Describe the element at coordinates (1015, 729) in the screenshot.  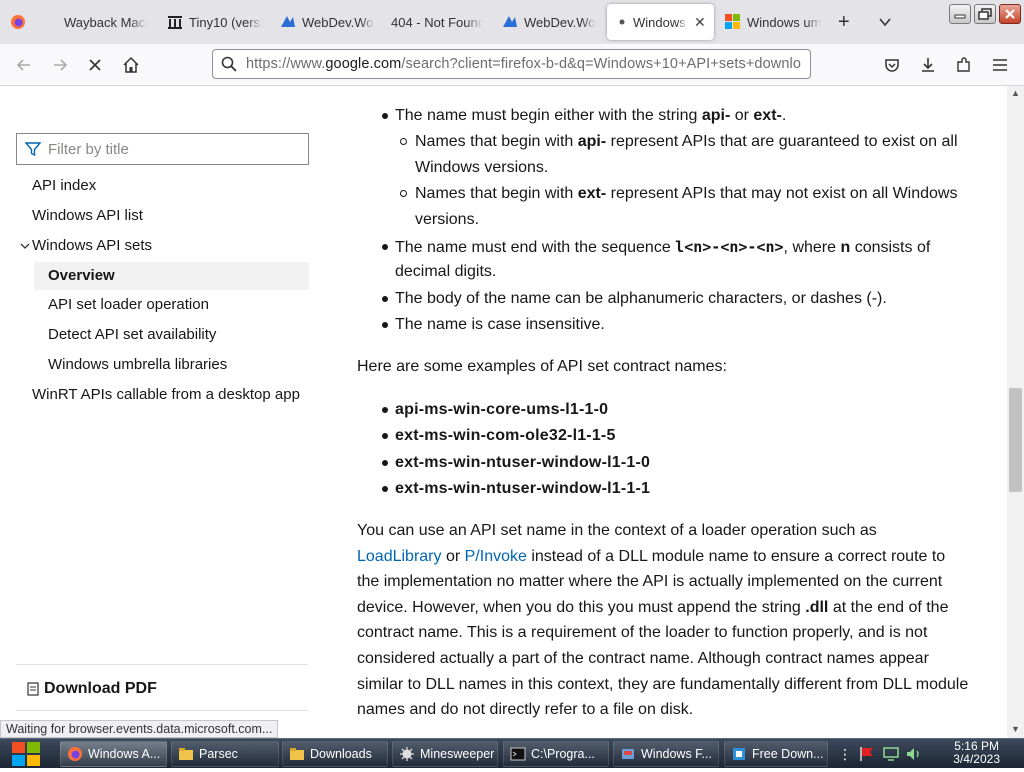
I see `scroll-down-arrow-icon: ▼` at that location.